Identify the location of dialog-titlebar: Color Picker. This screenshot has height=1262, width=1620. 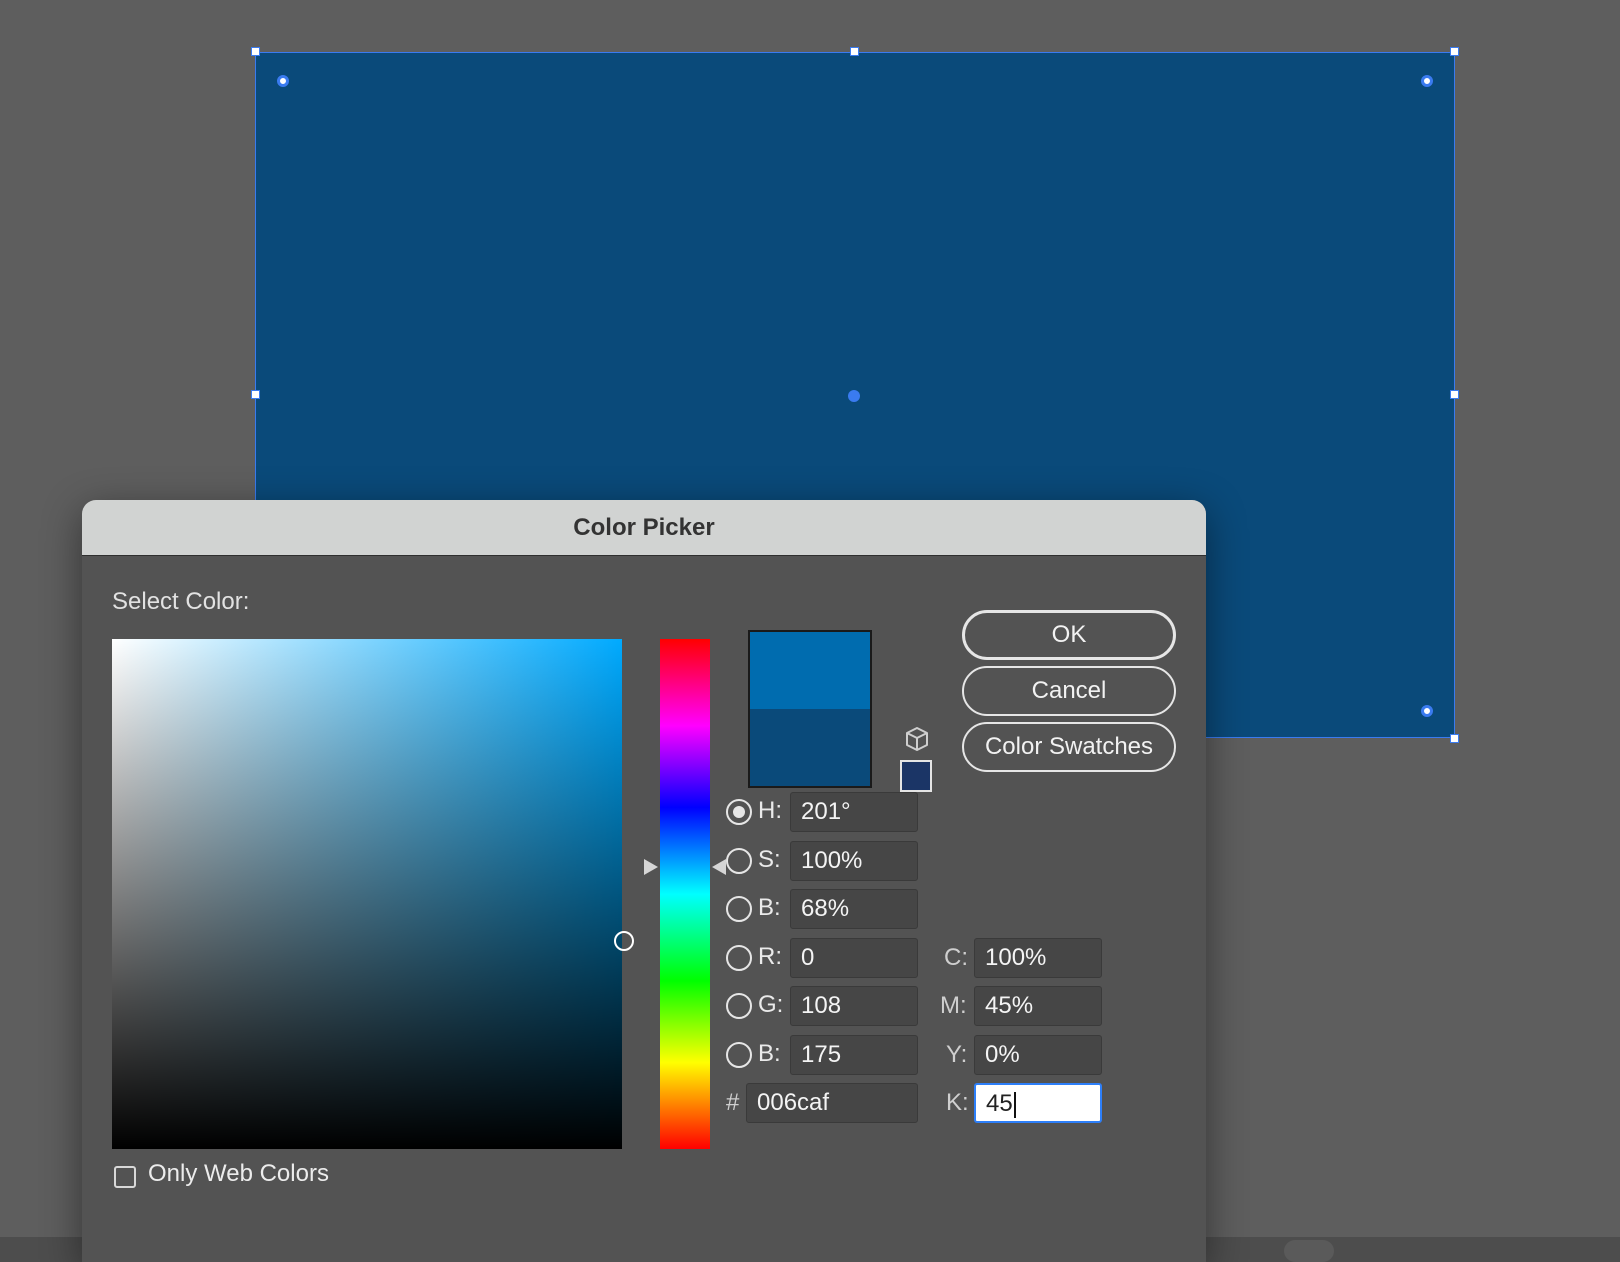
(644, 528).